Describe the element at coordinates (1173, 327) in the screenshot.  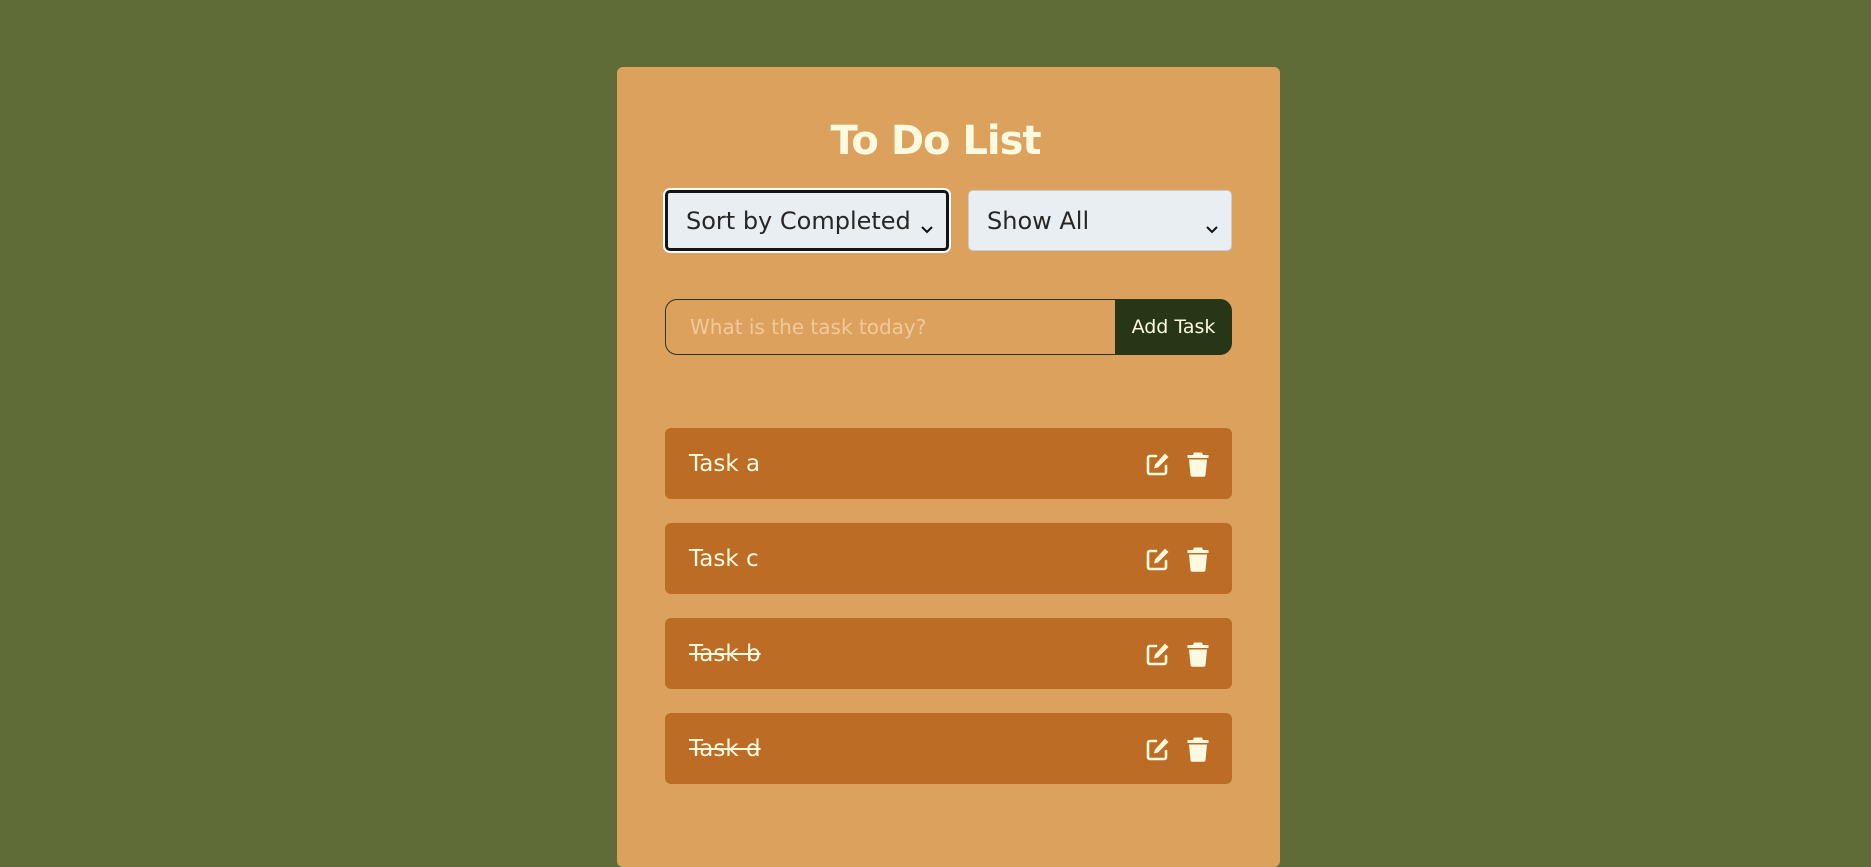
I see `add-task-button: Add Task` at that location.